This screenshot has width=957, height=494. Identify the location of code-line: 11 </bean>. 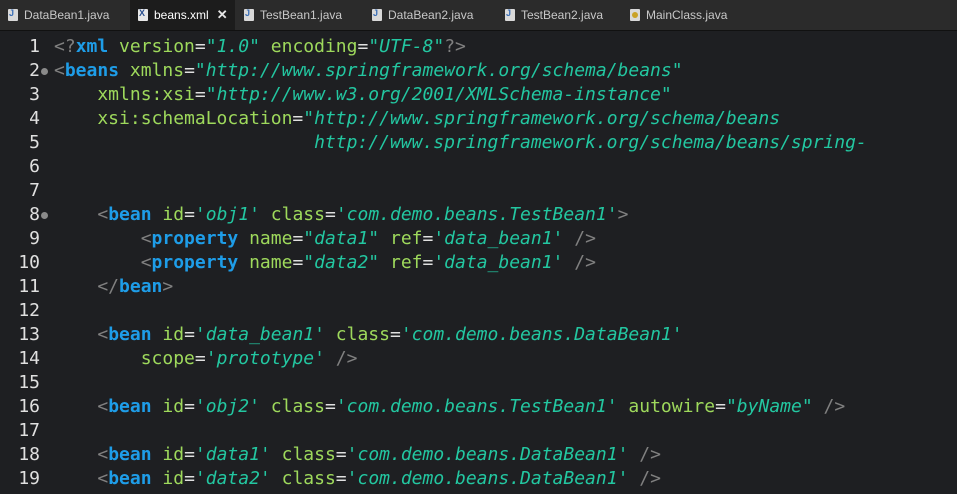
(478, 287).